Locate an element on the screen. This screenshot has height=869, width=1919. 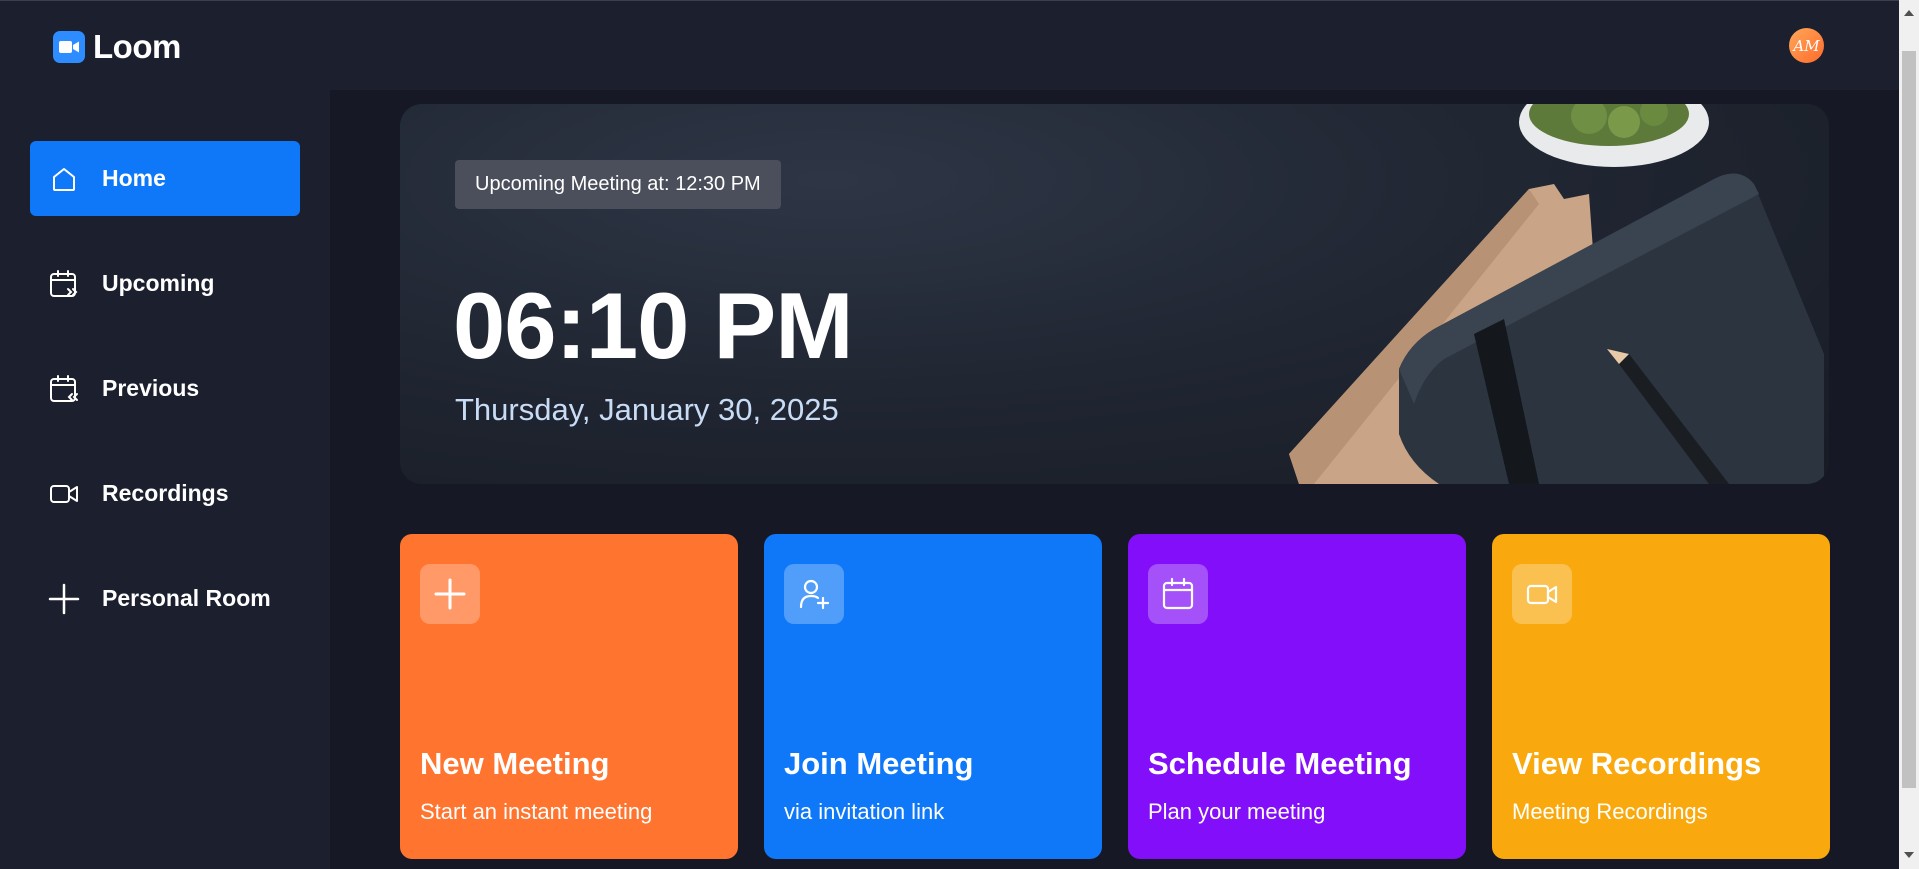
card-title: New Meeting is located at coordinates (515, 763).